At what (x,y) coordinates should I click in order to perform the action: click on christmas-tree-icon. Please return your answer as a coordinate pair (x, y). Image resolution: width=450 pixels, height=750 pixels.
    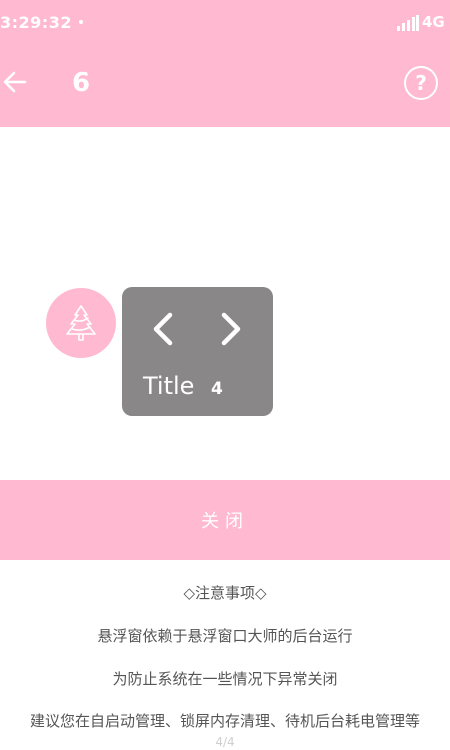
    Looking at the image, I should click on (81, 323).